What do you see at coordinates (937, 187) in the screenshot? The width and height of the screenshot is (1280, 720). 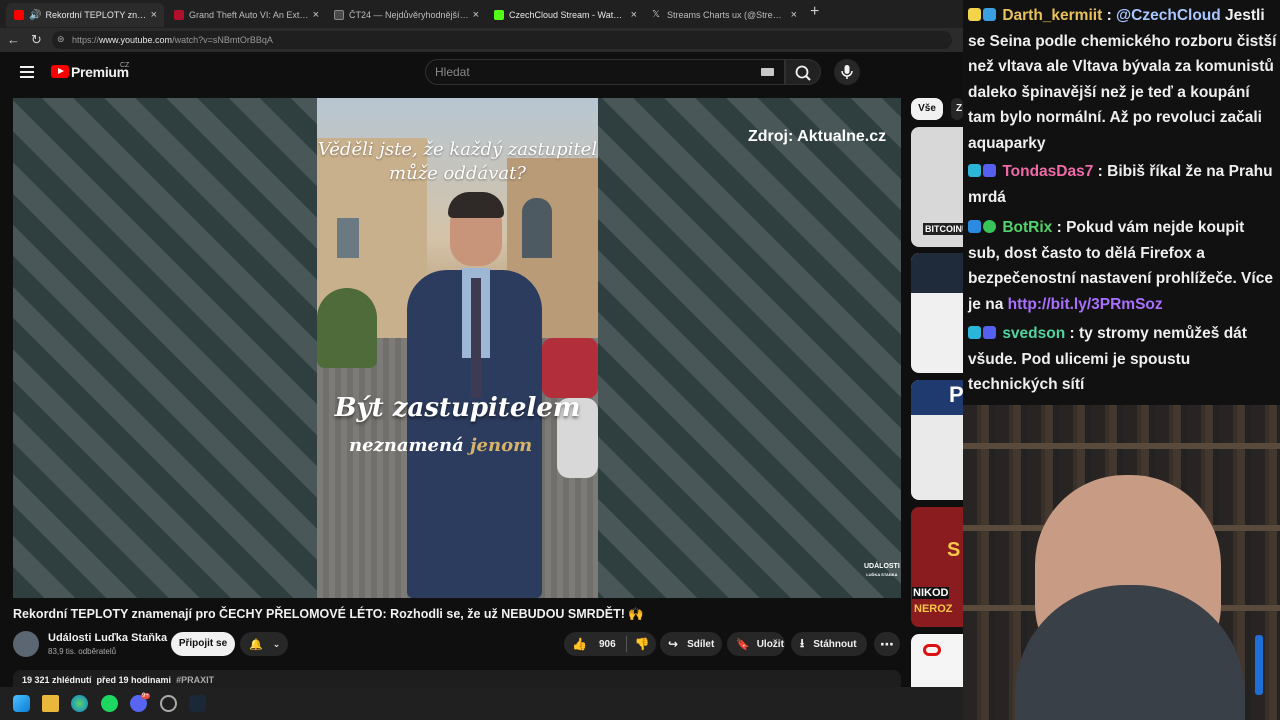 I see `related-video-thumb-1: BITCOINU` at bounding box center [937, 187].